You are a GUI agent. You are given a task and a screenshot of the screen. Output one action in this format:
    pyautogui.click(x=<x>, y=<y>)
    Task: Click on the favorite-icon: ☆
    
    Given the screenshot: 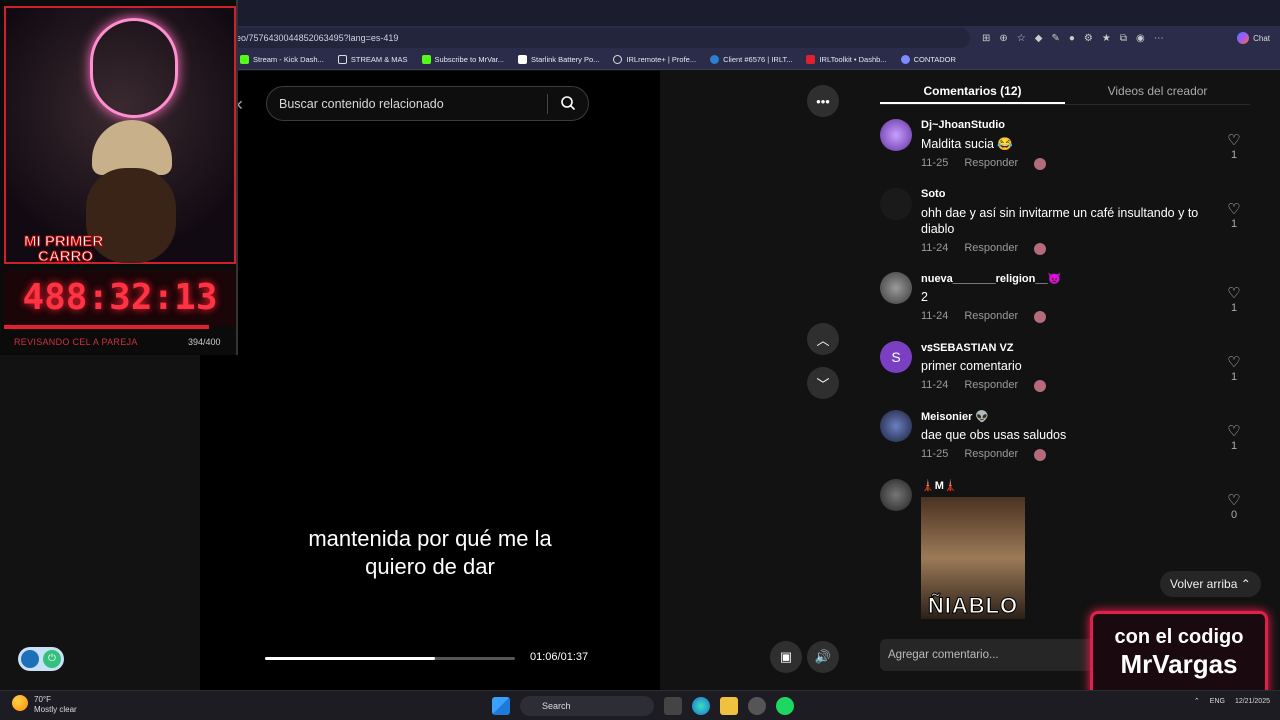 What is the action you would take?
    pyautogui.click(x=1021, y=38)
    